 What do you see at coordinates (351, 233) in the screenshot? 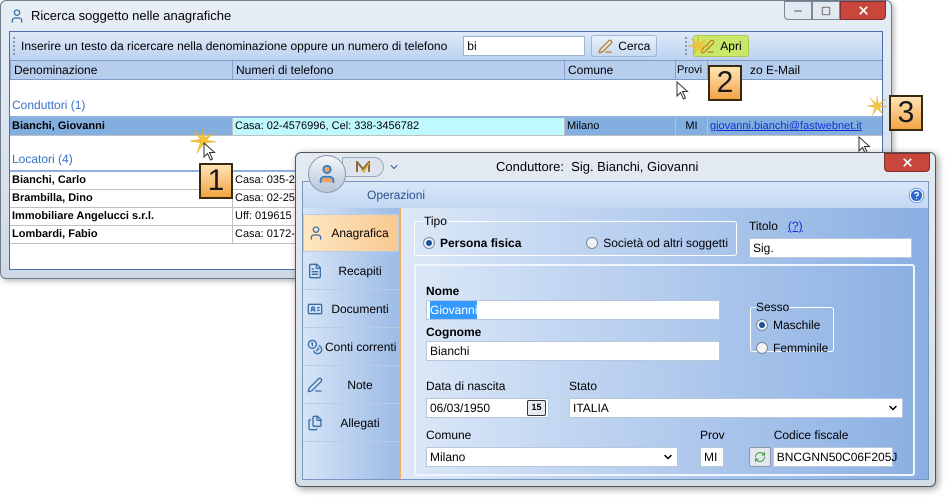
I see `navigation-item: Anagrafica` at bounding box center [351, 233].